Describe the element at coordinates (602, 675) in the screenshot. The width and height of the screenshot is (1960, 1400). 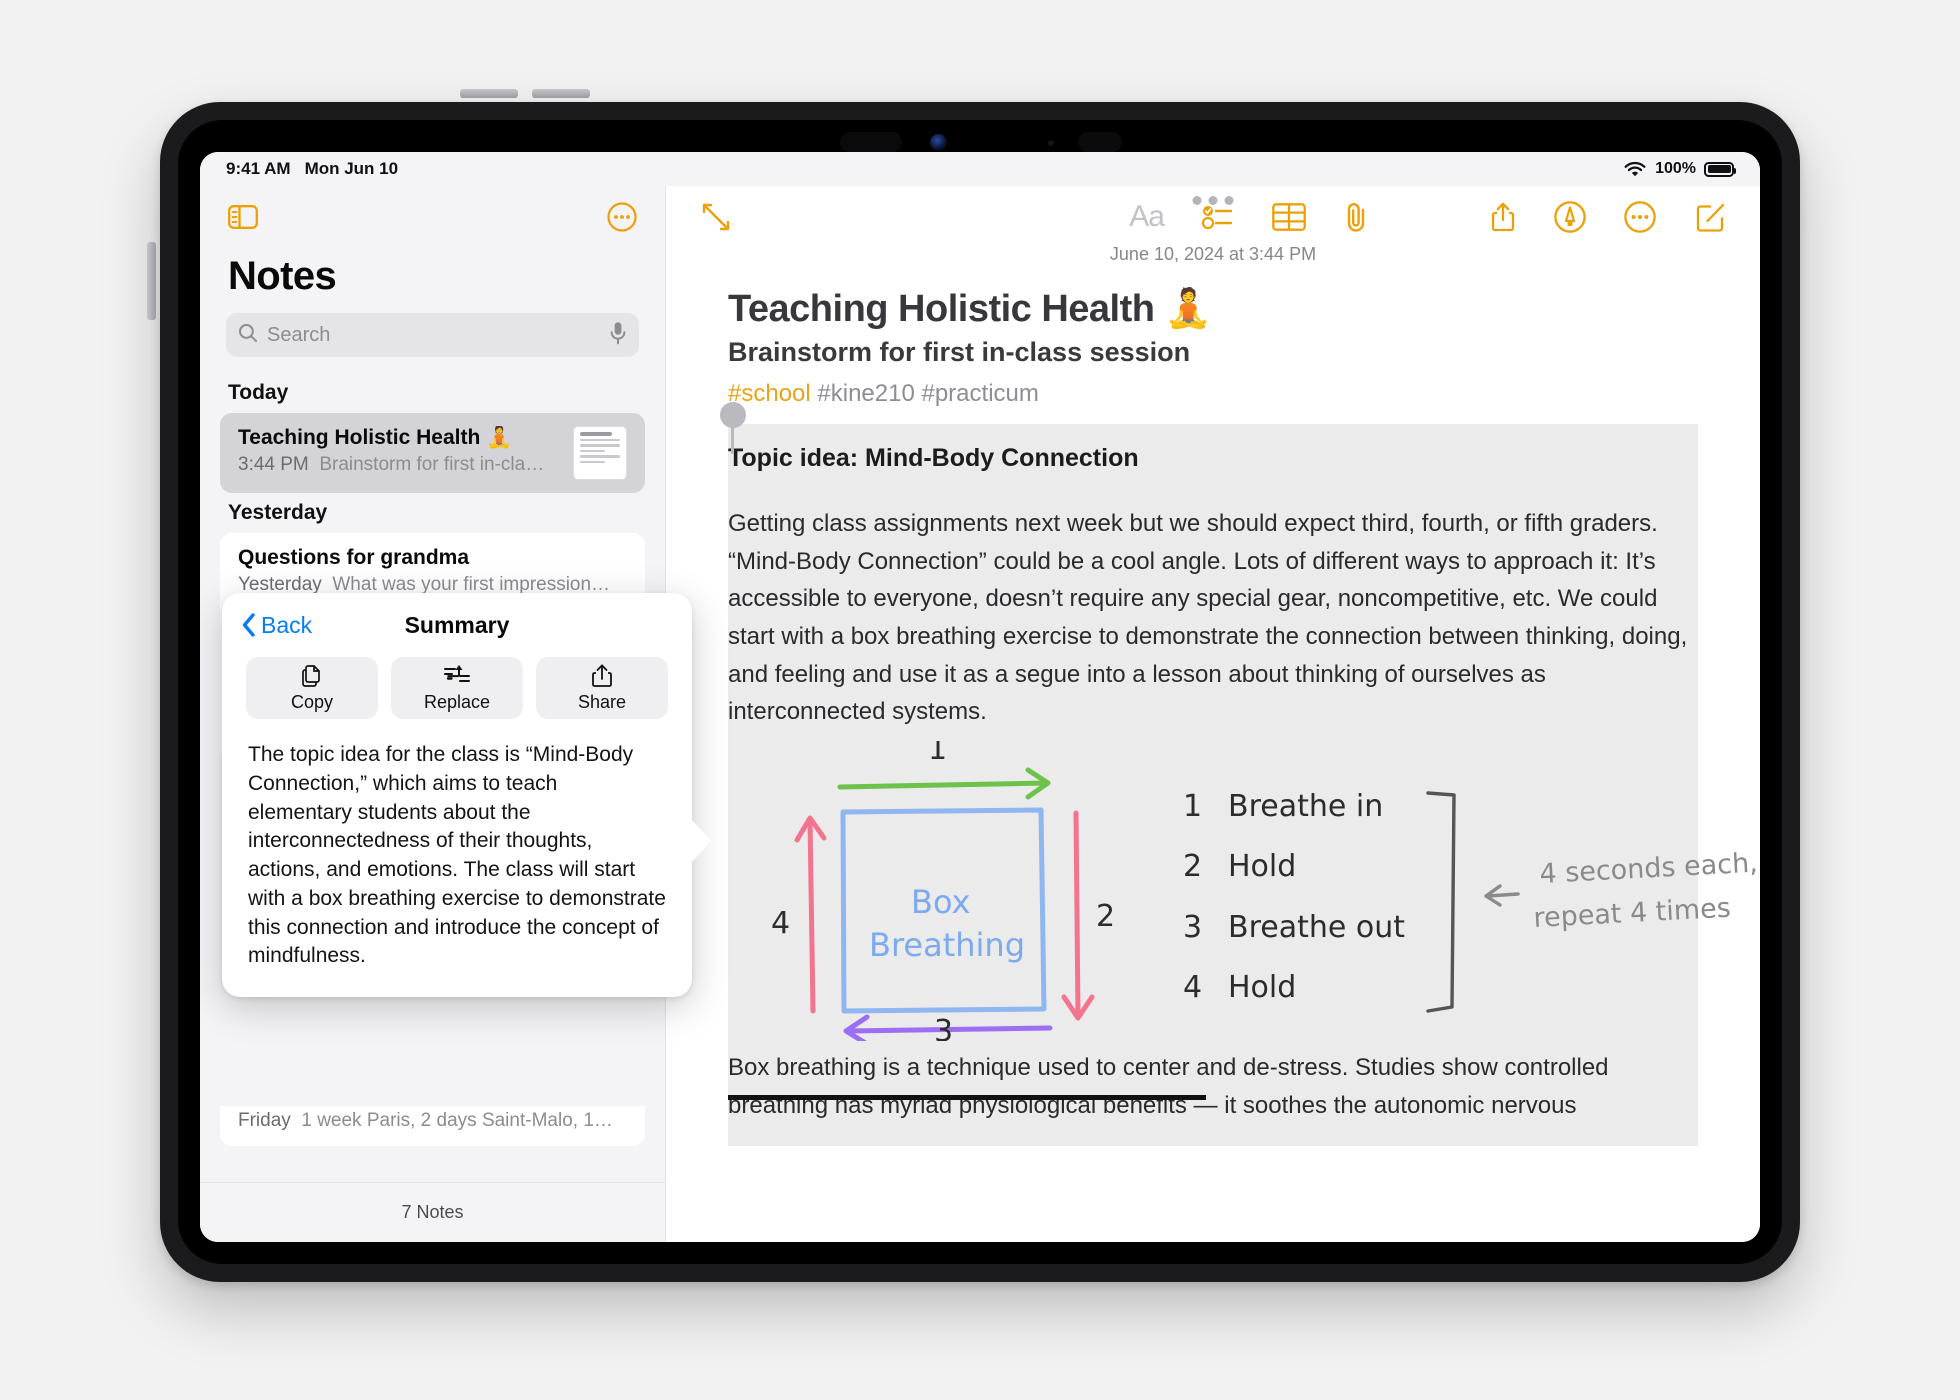
I see `share-icon` at that location.